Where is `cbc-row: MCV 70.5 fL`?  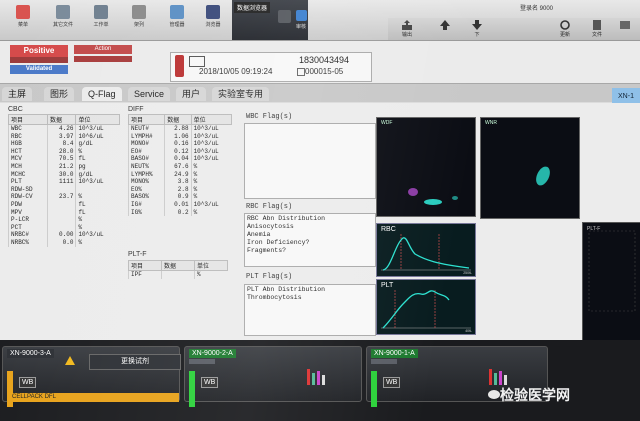
cbc-row: MCV 70.5 fL is located at coordinates (64, 159).